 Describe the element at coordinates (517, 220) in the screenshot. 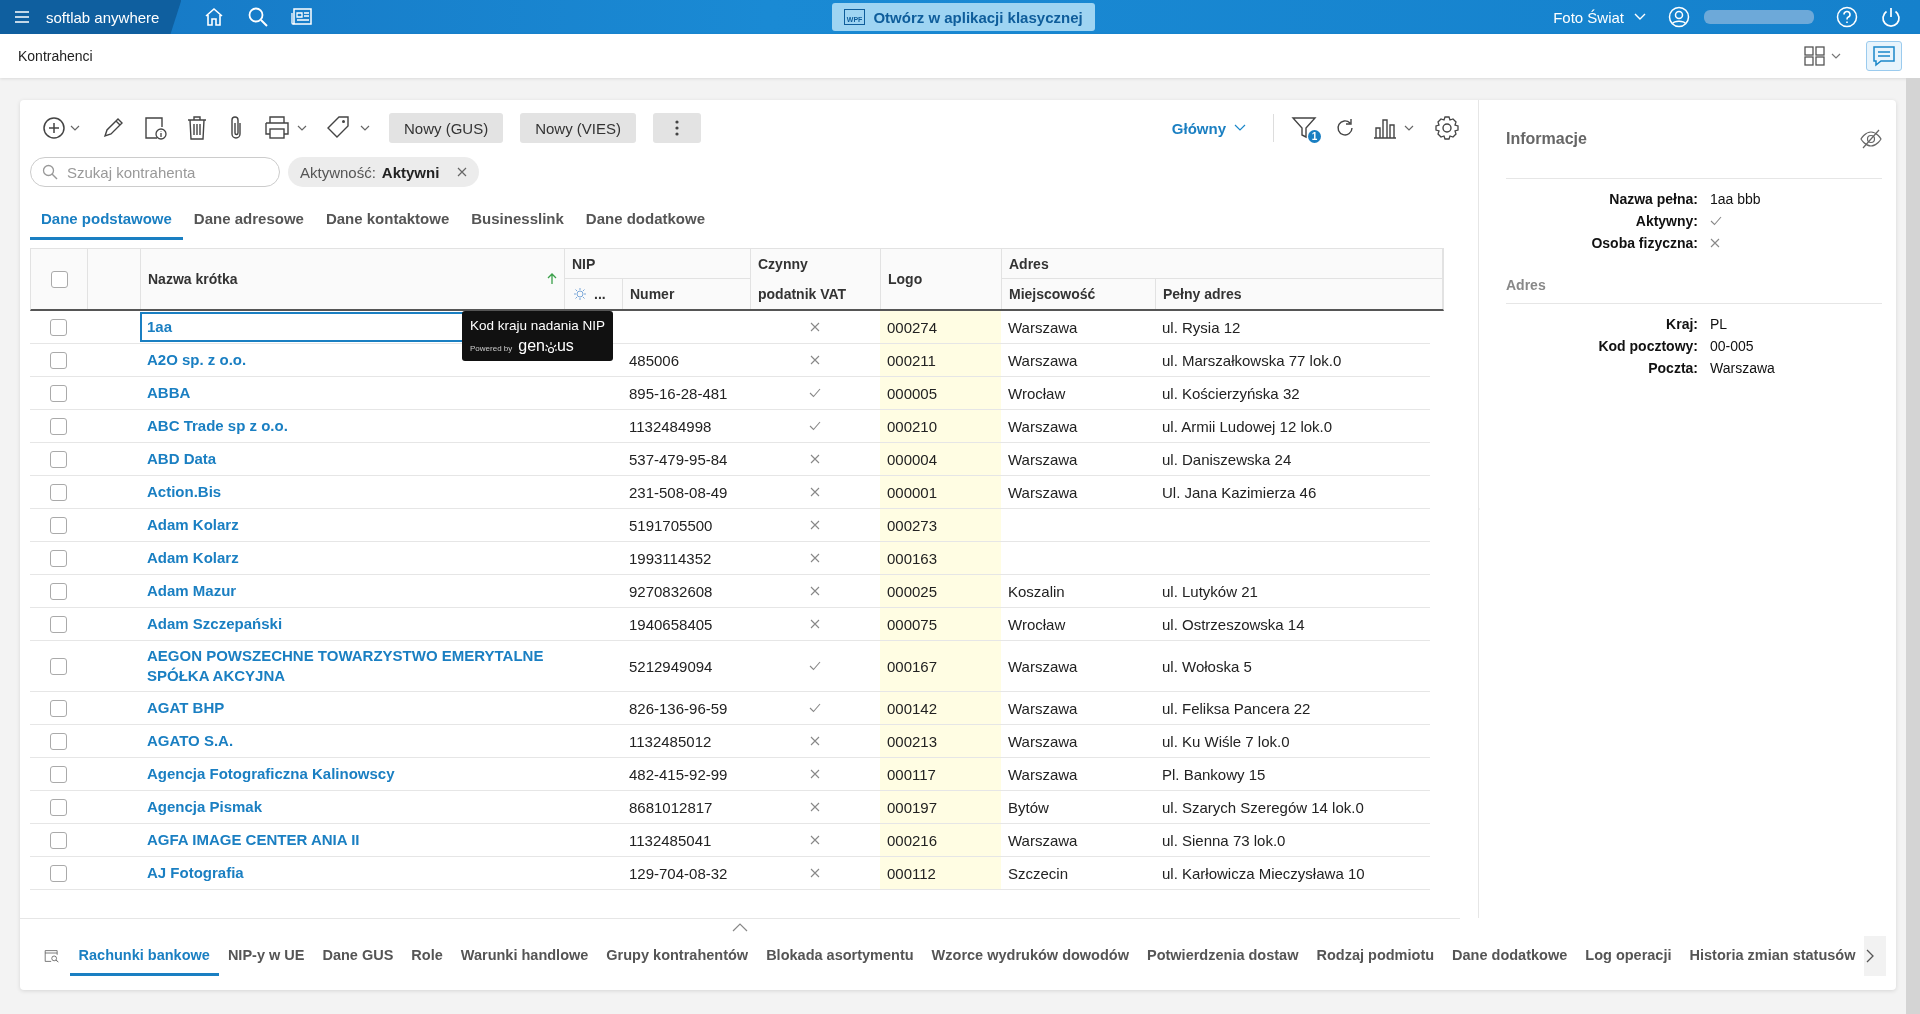

I see `tab: Businesslink` at that location.